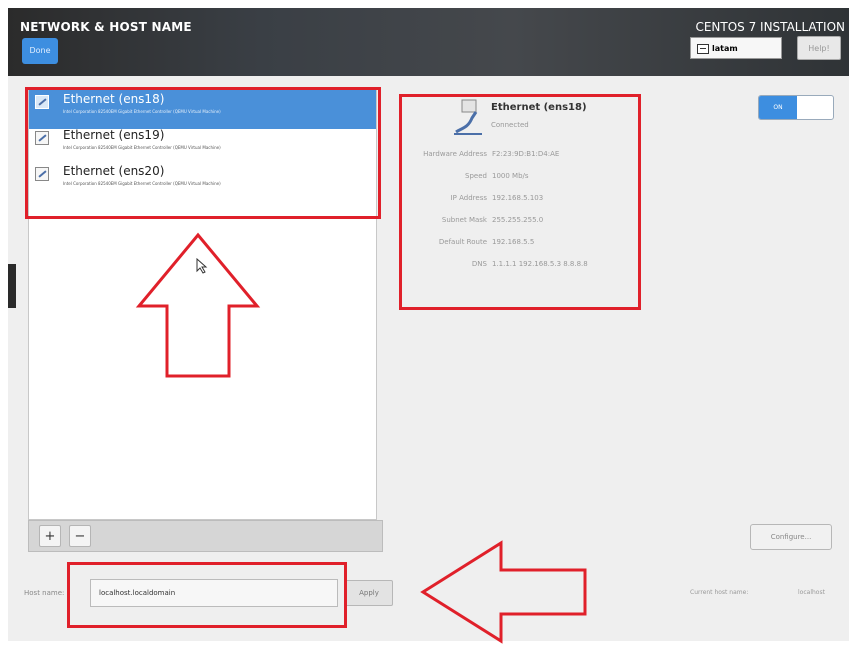 The width and height of the screenshot is (849, 645). Describe the element at coordinates (203, 153) in the screenshot. I see `annotation-box-interfaces` at that location.